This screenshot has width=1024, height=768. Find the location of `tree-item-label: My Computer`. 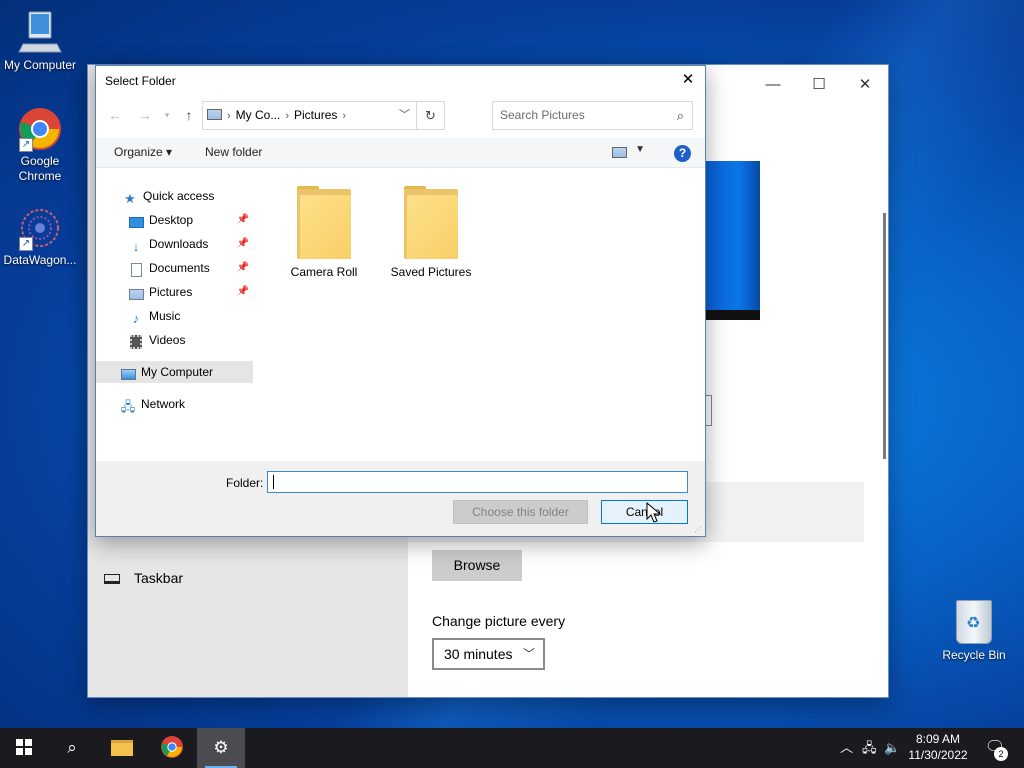

tree-item-label: My Computer is located at coordinates (177, 372).